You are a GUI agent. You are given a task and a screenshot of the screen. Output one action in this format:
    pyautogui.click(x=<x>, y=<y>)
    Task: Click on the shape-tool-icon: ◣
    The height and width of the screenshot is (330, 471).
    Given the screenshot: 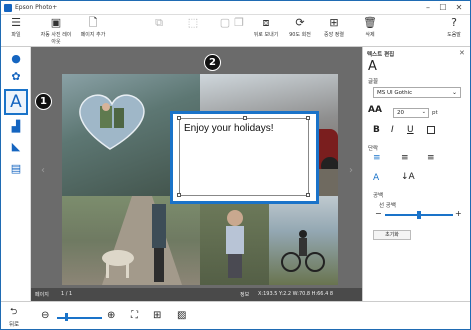 What is the action you would take?
    pyautogui.click(x=16, y=147)
    